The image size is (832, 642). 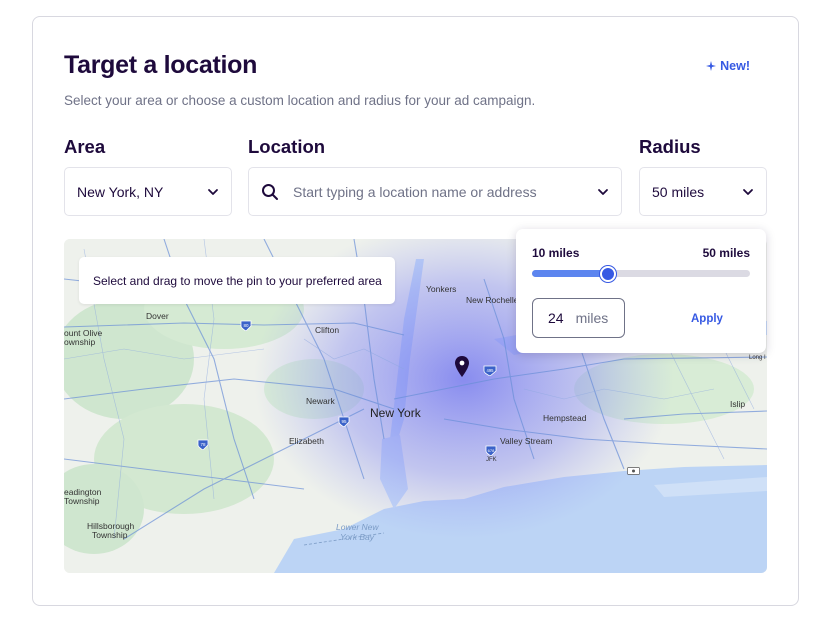 What do you see at coordinates (633, 471) in the screenshot?
I see `road-marker-icon` at bounding box center [633, 471].